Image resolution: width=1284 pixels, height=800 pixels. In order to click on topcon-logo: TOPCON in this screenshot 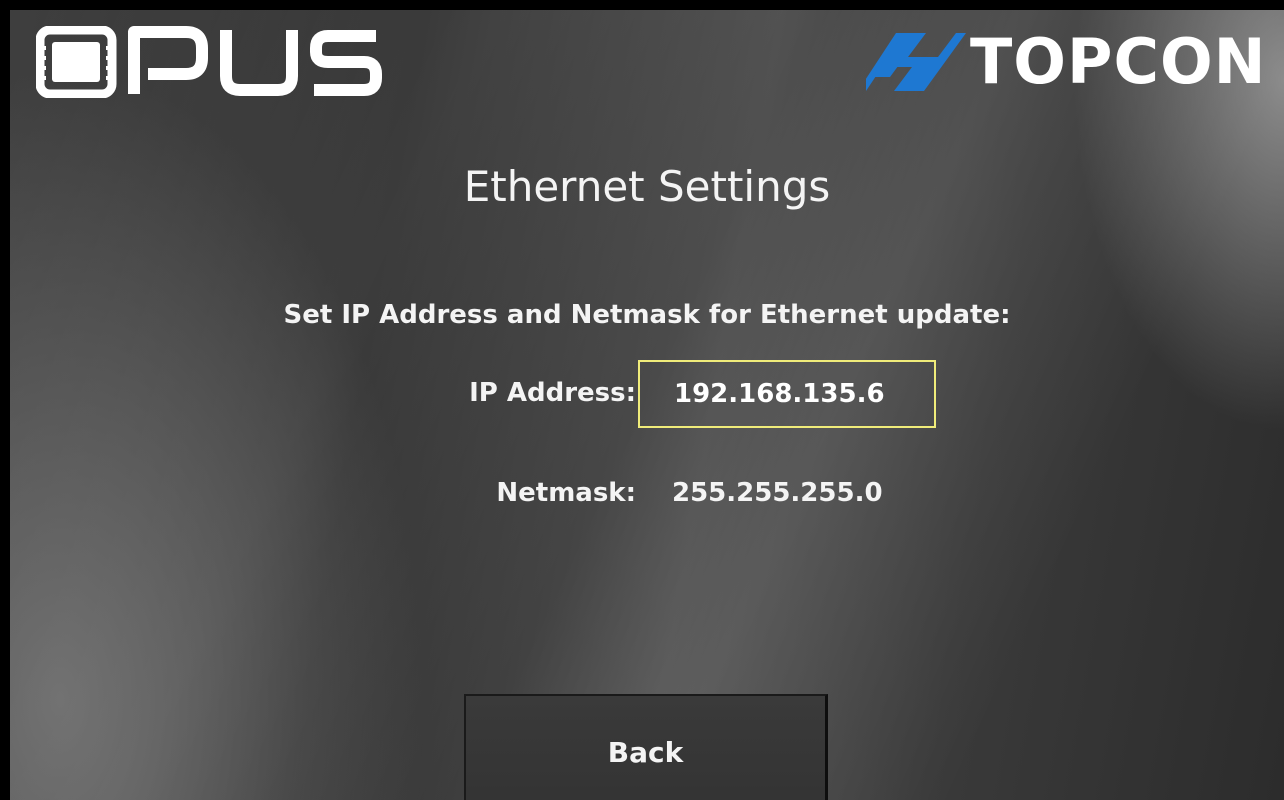, I will do `click(1071, 62)`.